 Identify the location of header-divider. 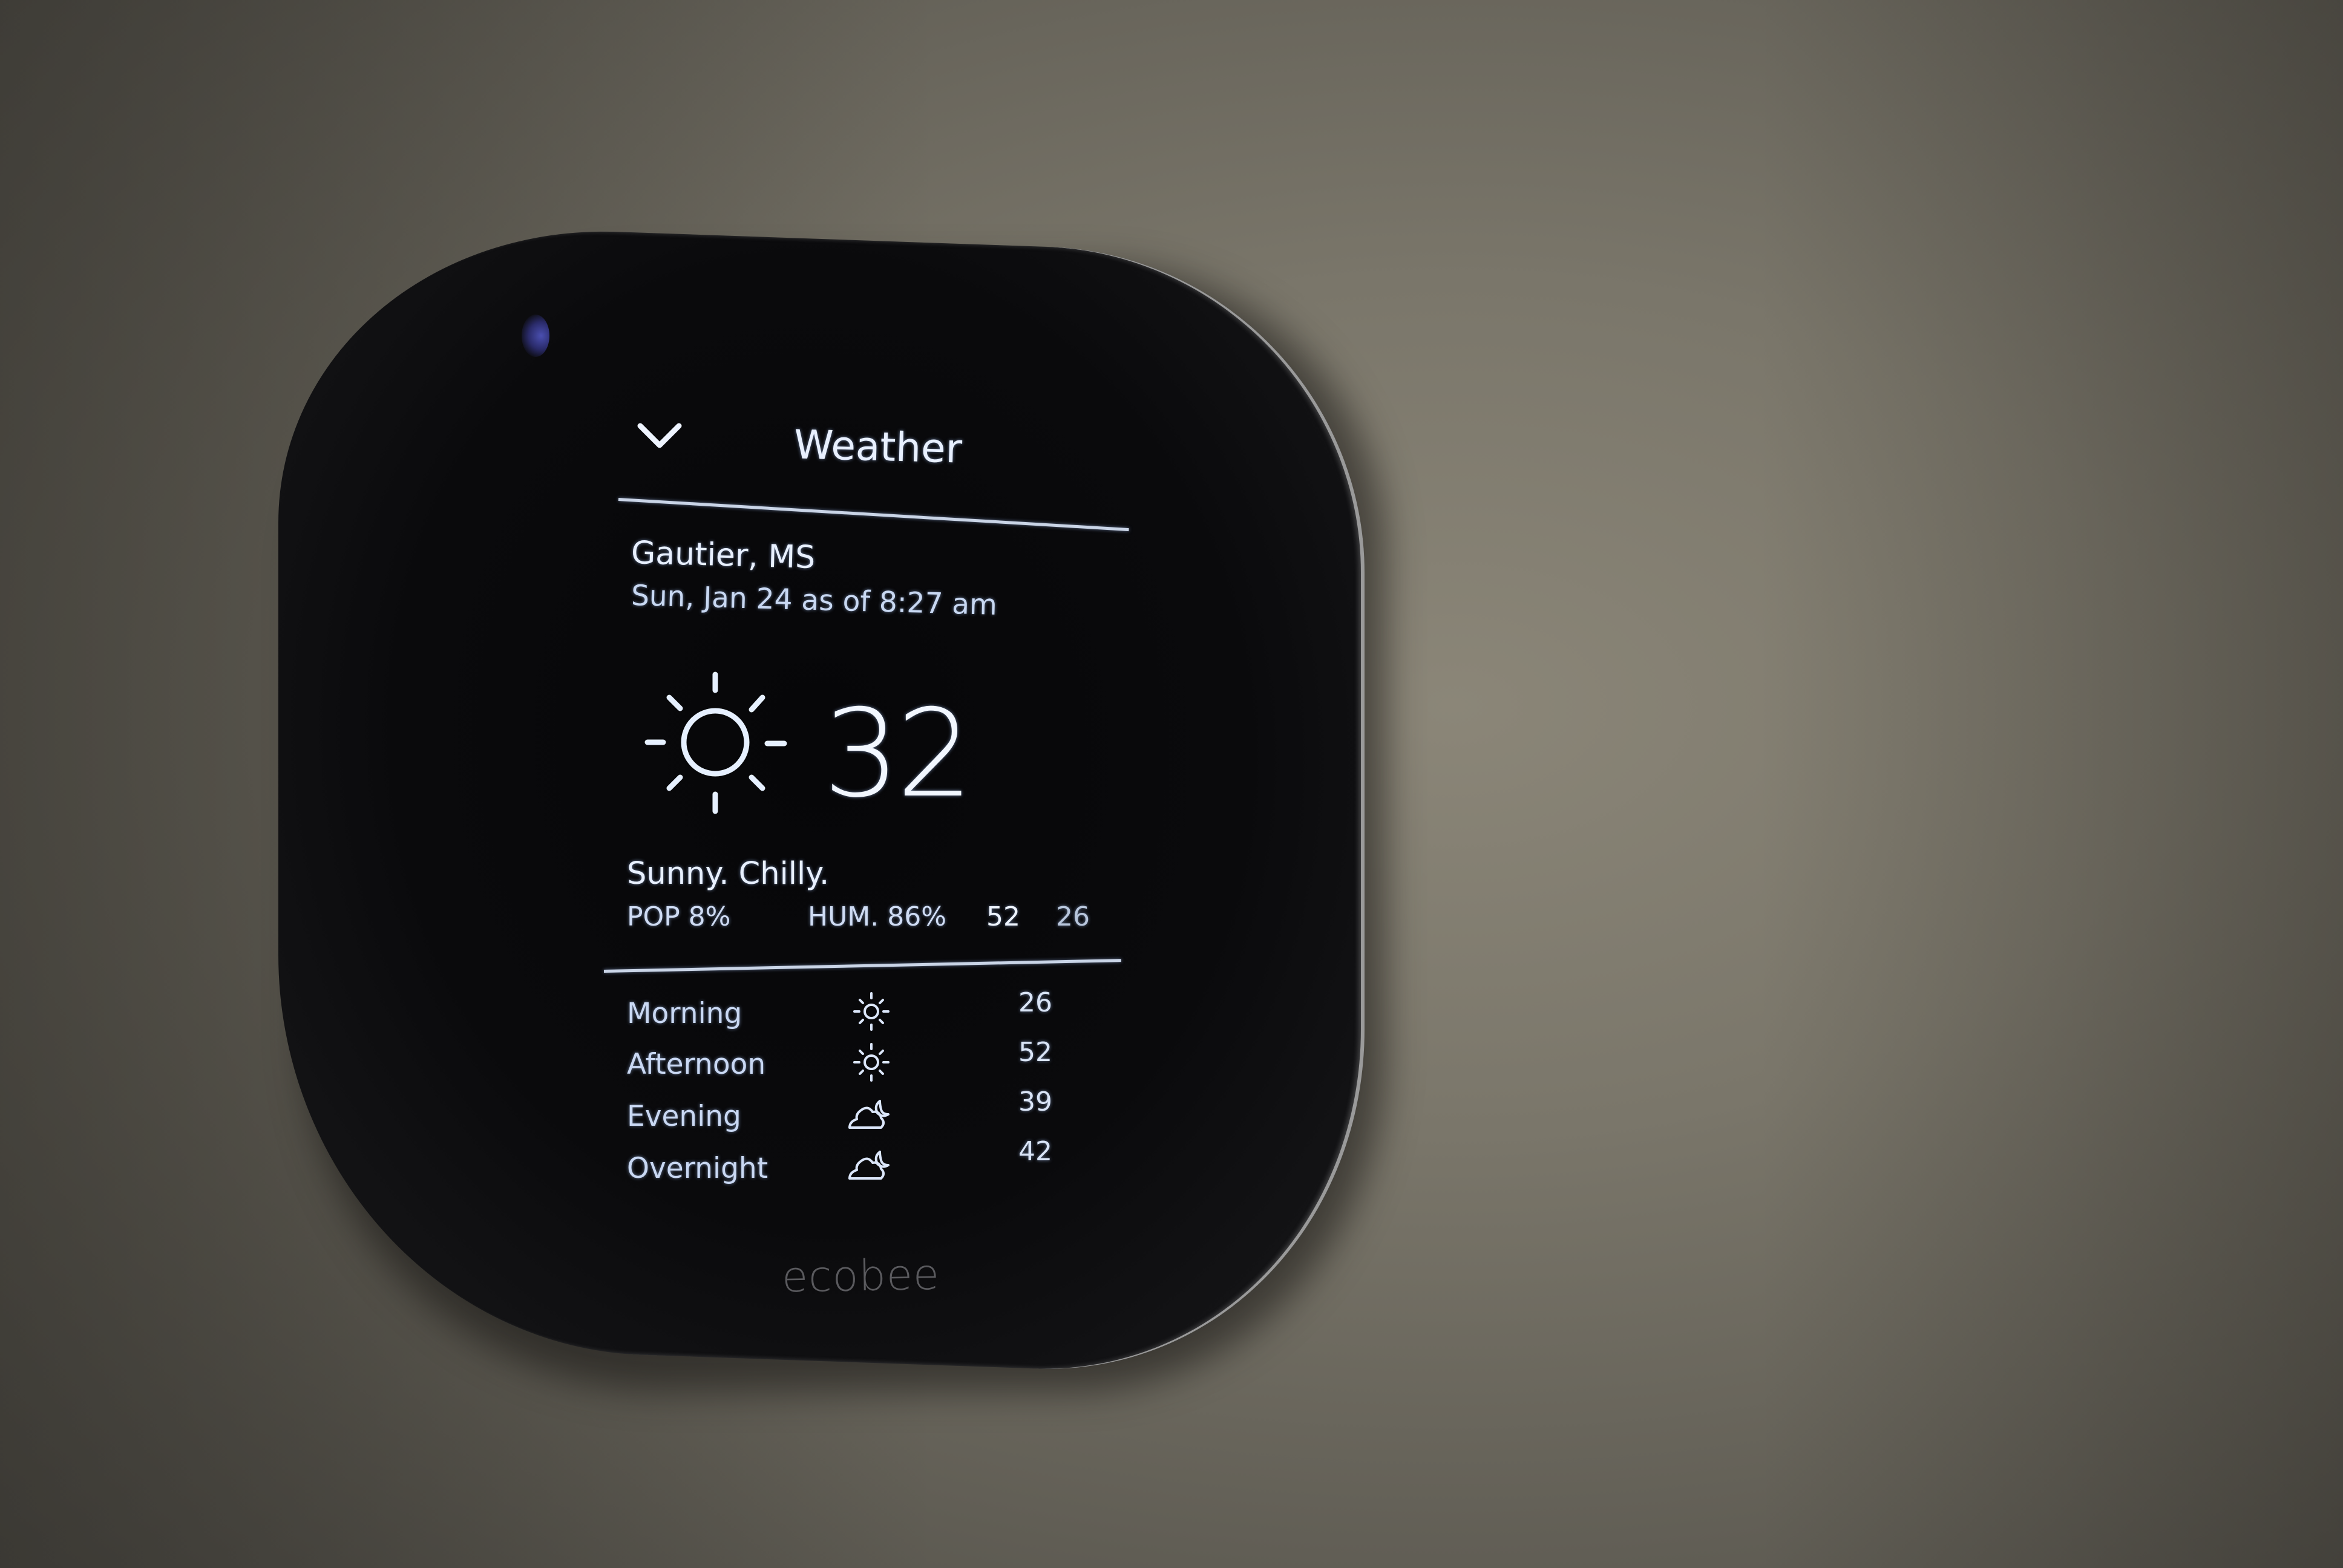
(873, 515).